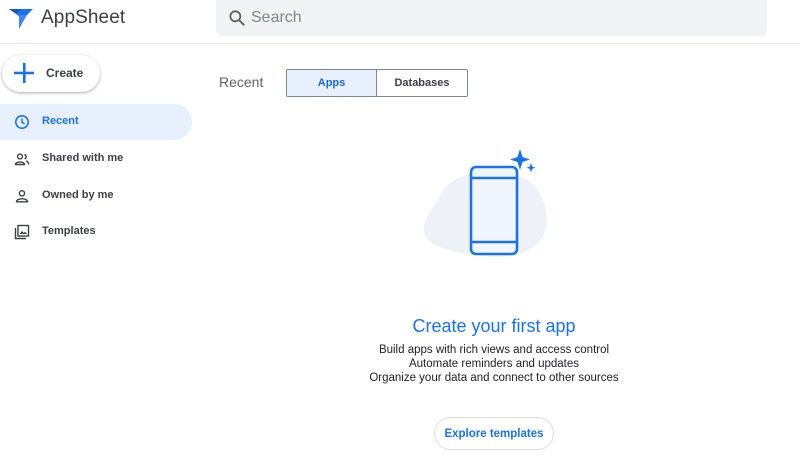 The height and width of the screenshot is (467, 800). Describe the element at coordinates (78, 195) in the screenshot. I see `sidebar-item-label: Owned by me` at that location.